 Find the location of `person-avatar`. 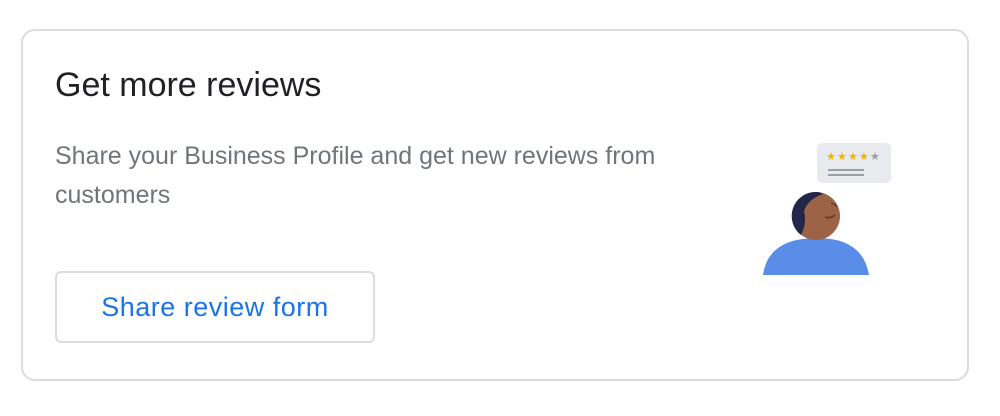

person-avatar is located at coordinates (816, 233).